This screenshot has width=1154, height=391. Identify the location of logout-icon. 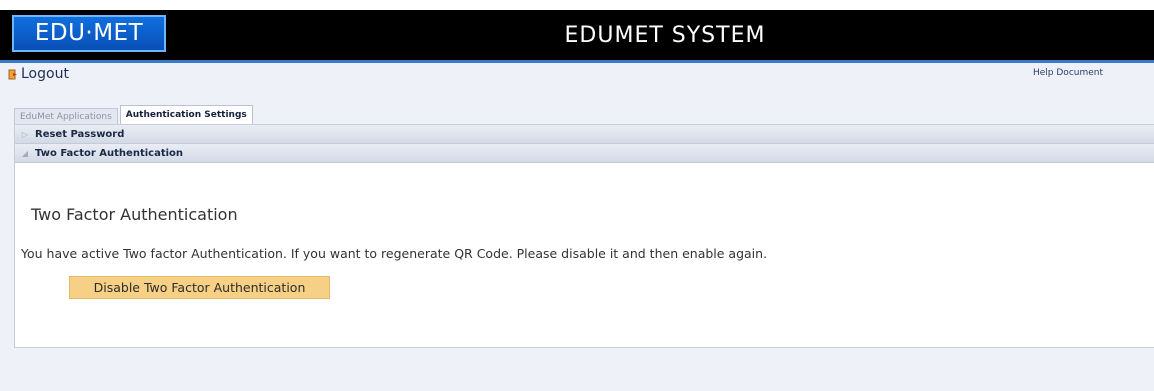
(13, 74).